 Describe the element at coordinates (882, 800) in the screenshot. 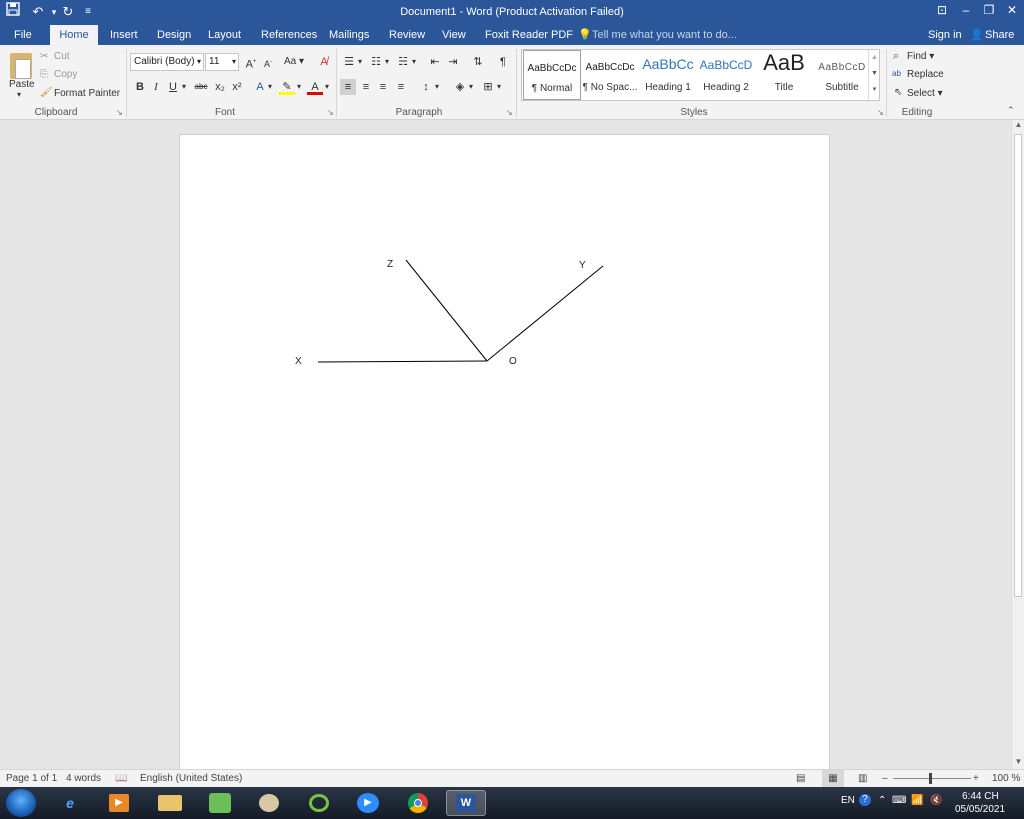

I see `tray-arrow-icon: ⌃` at that location.